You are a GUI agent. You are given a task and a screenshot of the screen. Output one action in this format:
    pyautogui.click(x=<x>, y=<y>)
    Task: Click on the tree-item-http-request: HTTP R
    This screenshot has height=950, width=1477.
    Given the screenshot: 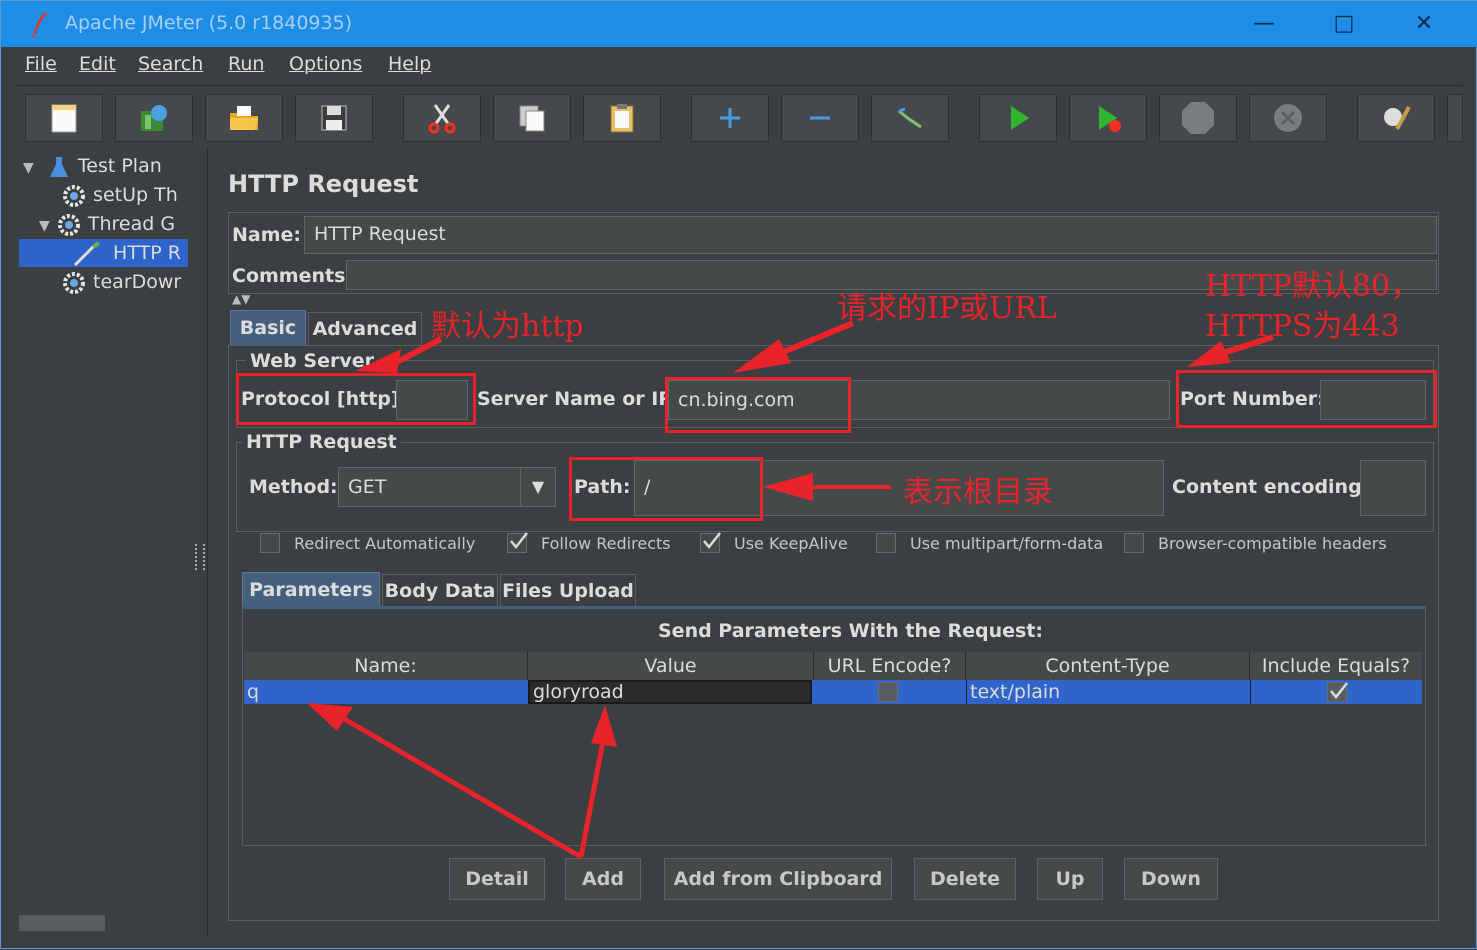 What is the action you would take?
    pyautogui.click(x=103, y=253)
    